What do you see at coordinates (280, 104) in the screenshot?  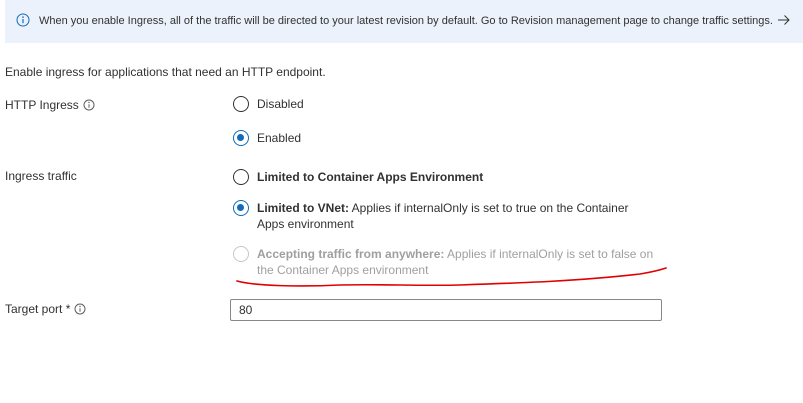 I see `radio-label: Disabled` at bounding box center [280, 104].